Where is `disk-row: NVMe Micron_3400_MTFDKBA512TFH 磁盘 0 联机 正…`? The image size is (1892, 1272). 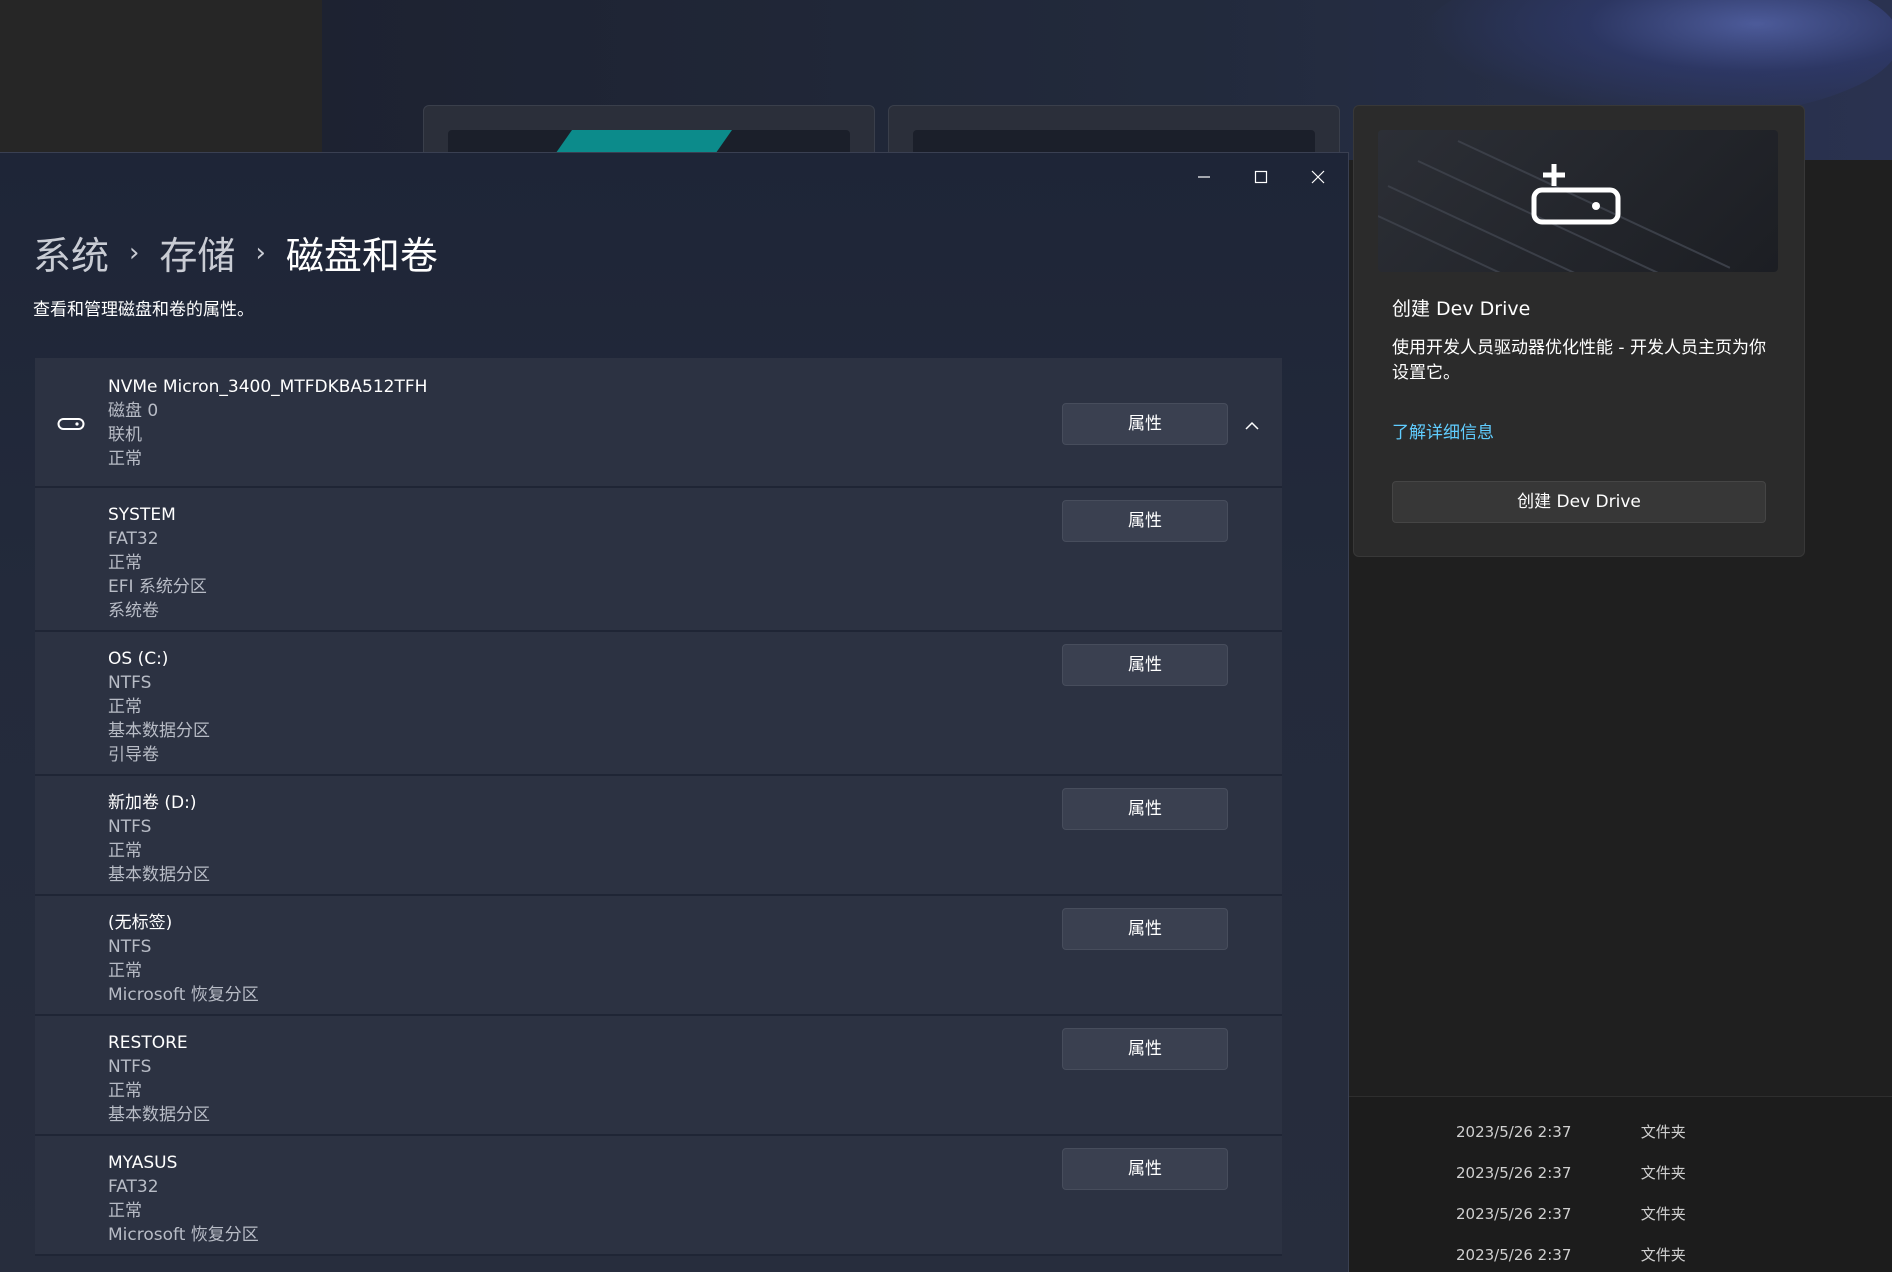
disk-row: NVMe Micron_3400_MTFDKBA512TFH 磁盘 0 联机 正… is located at coordinates (658, 423).